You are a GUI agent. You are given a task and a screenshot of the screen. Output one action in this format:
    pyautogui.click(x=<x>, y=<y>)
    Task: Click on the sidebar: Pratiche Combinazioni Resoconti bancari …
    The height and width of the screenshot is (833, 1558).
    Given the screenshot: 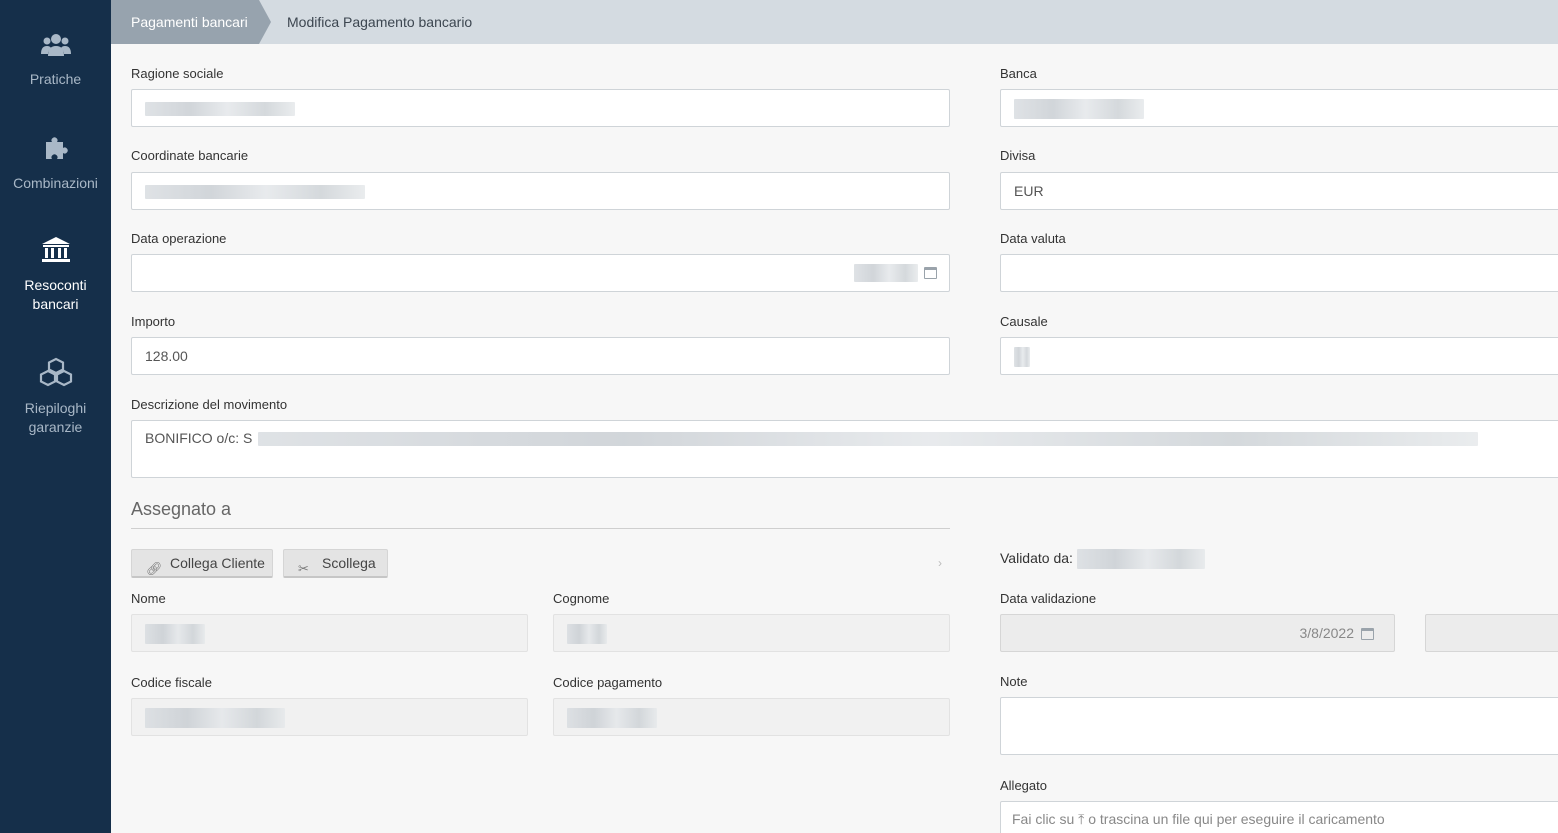 What is the action you would take?
    pyautogui.click(x=55, y=416)
    